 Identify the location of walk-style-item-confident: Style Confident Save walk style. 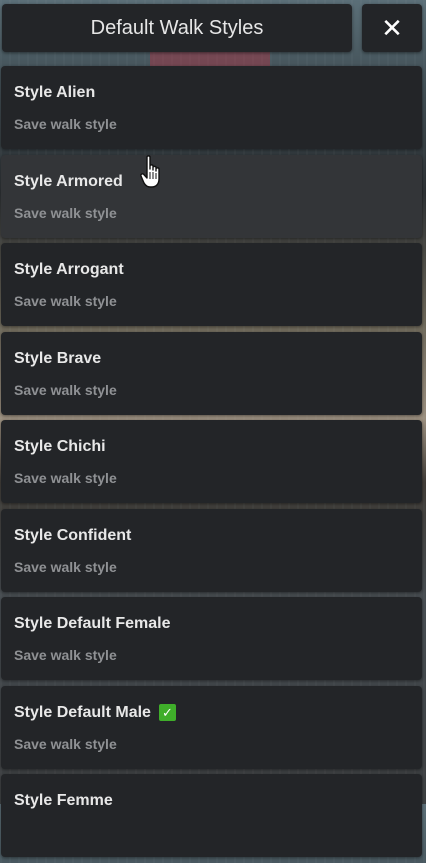
(211, 550).